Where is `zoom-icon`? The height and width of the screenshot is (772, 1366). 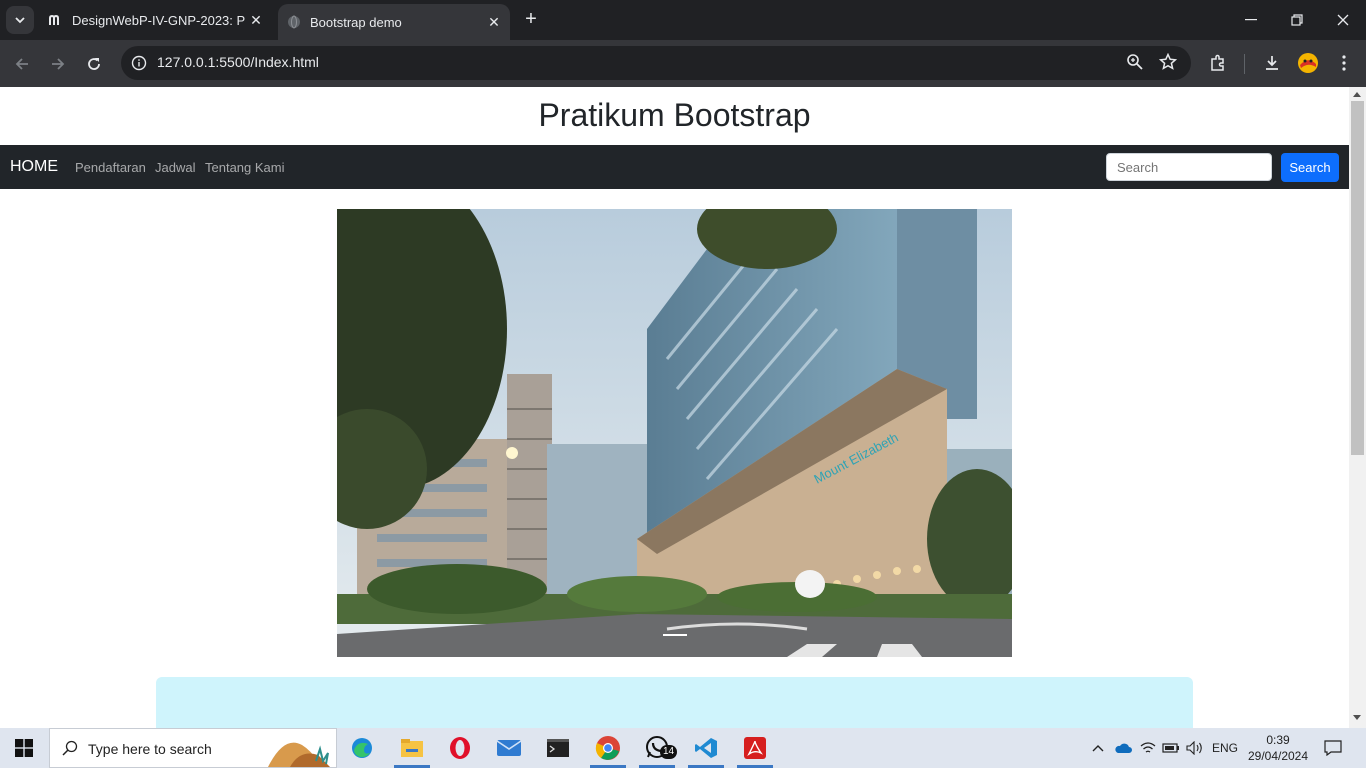 zoom-icon is located at coordinates (1135, 64).